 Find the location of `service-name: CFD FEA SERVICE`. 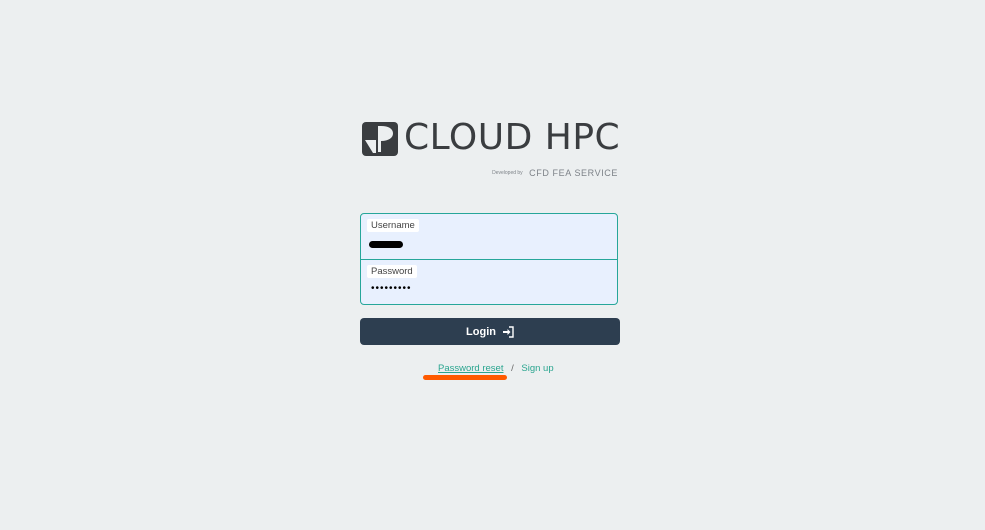

service-name: CFD FEA SERVICE is located at coordinates (573, 172).